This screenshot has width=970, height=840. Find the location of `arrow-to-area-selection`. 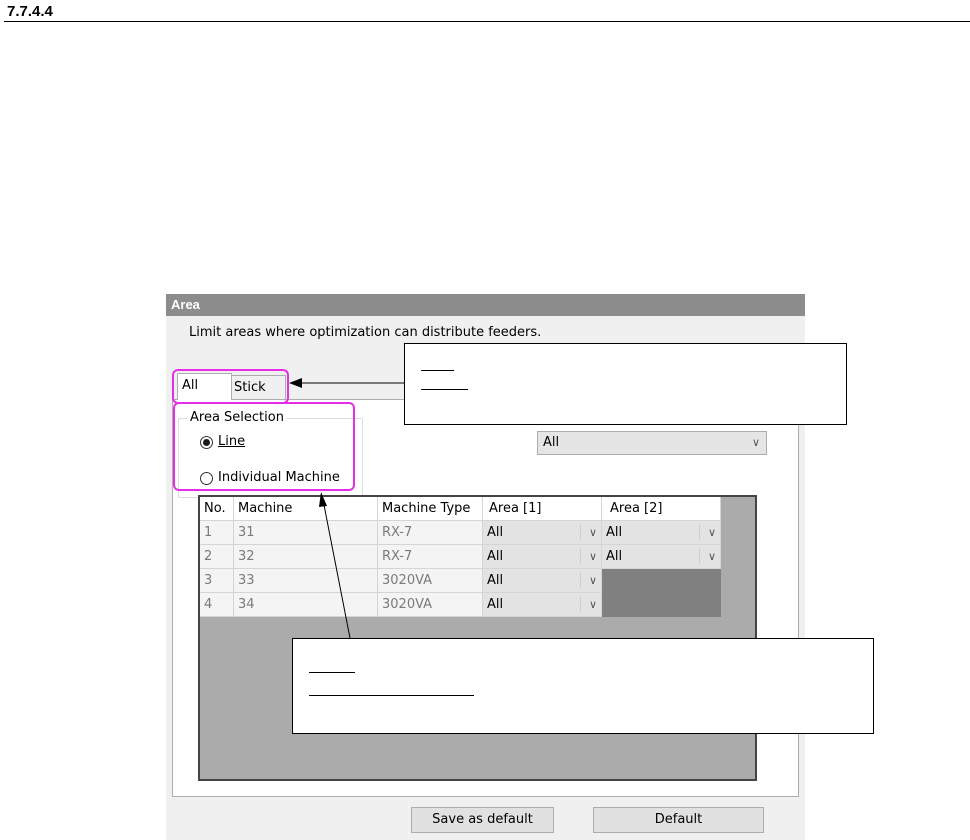

arrow-to-area-selection is located at coordinates (337, 571).